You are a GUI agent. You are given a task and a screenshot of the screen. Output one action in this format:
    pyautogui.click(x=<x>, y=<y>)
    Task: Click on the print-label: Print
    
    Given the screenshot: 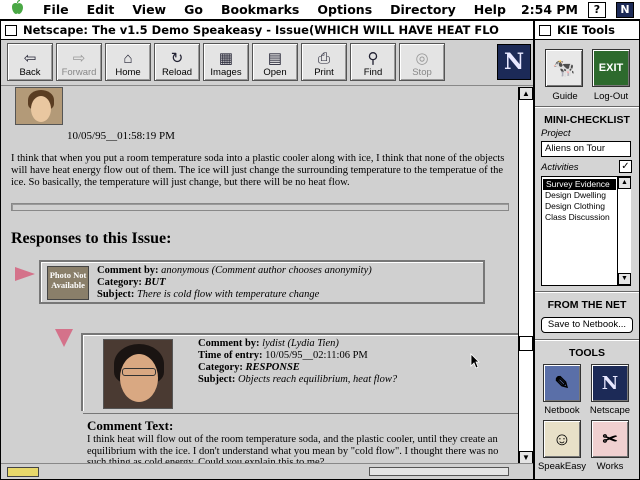 What is the action you would take?
    pyautogui.click(x=324, y=72)
    